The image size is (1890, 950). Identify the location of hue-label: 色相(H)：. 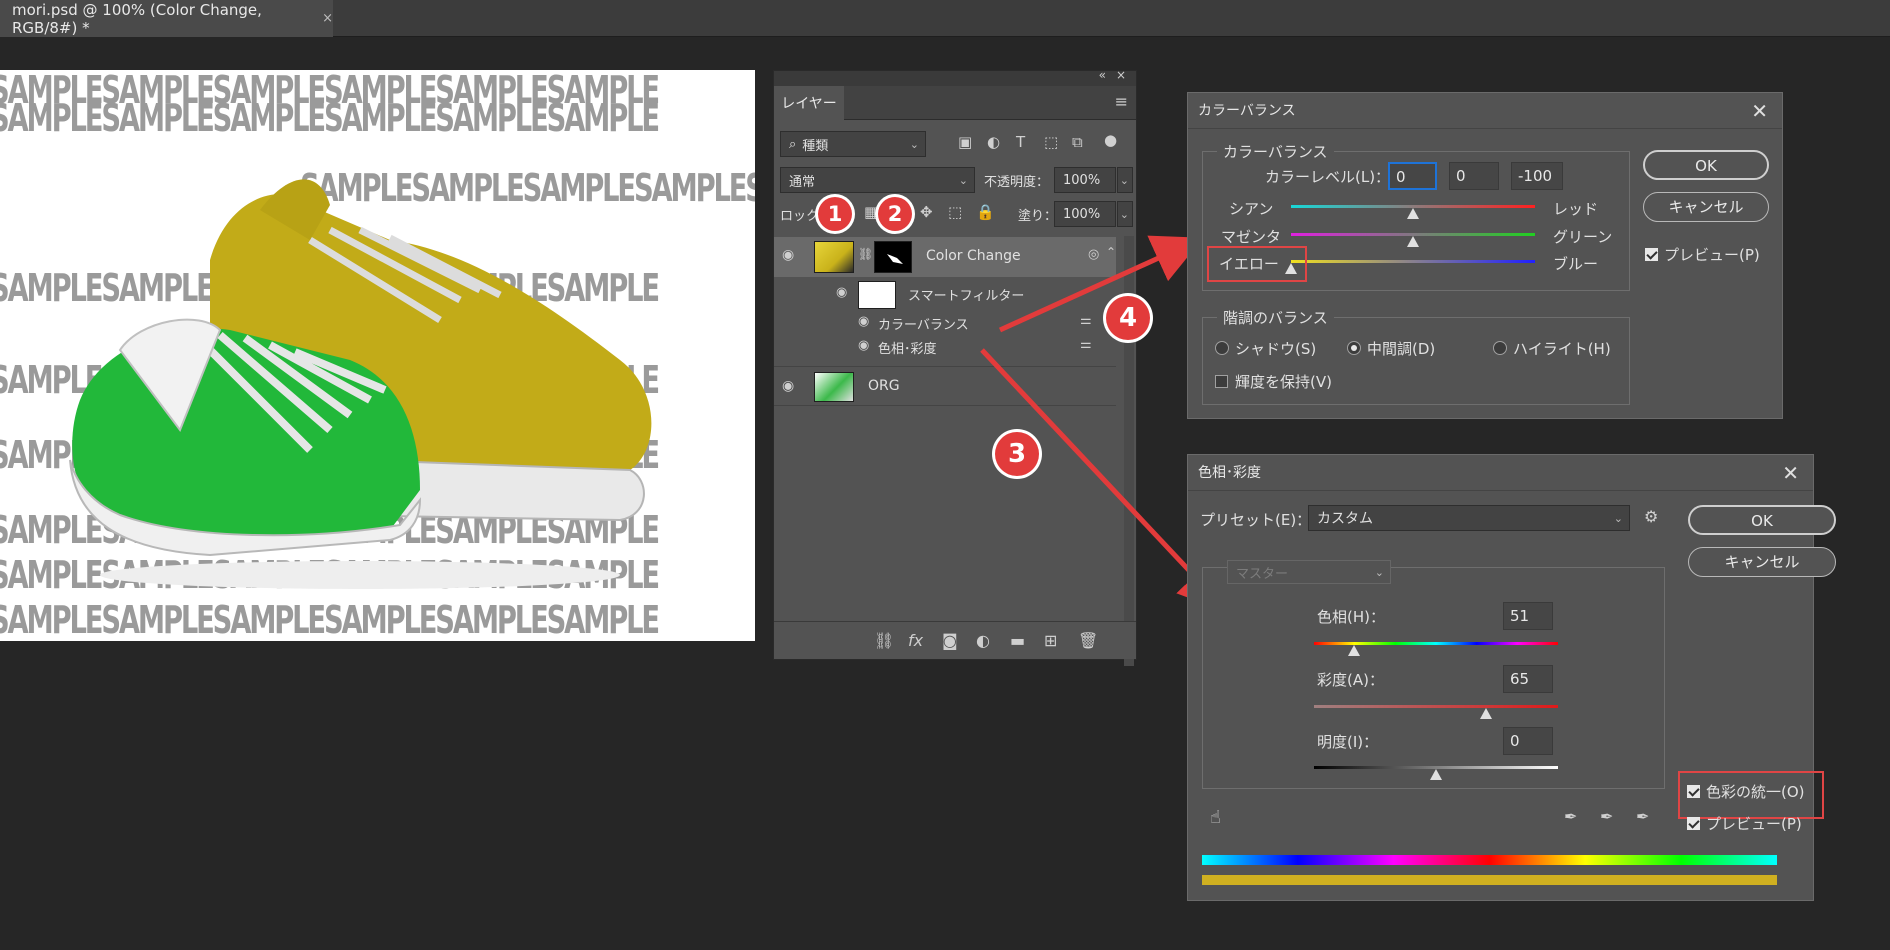
(1351, 617).